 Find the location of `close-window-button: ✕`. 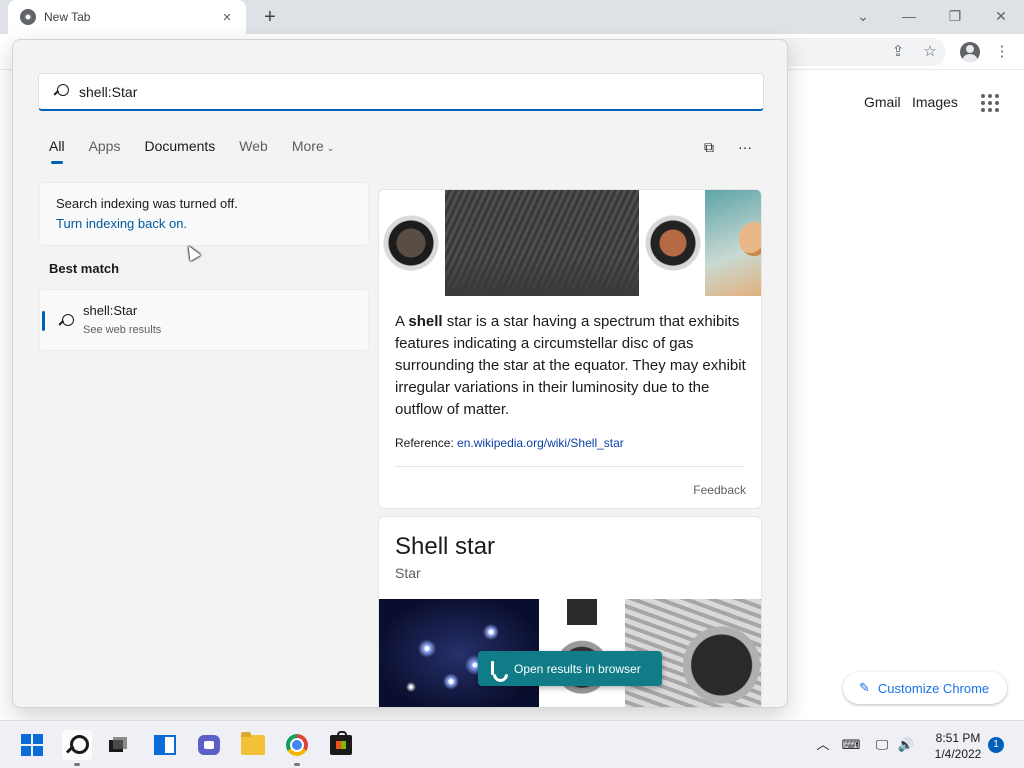

close-window-button: ✕ is located at coordinates (1001, 16).